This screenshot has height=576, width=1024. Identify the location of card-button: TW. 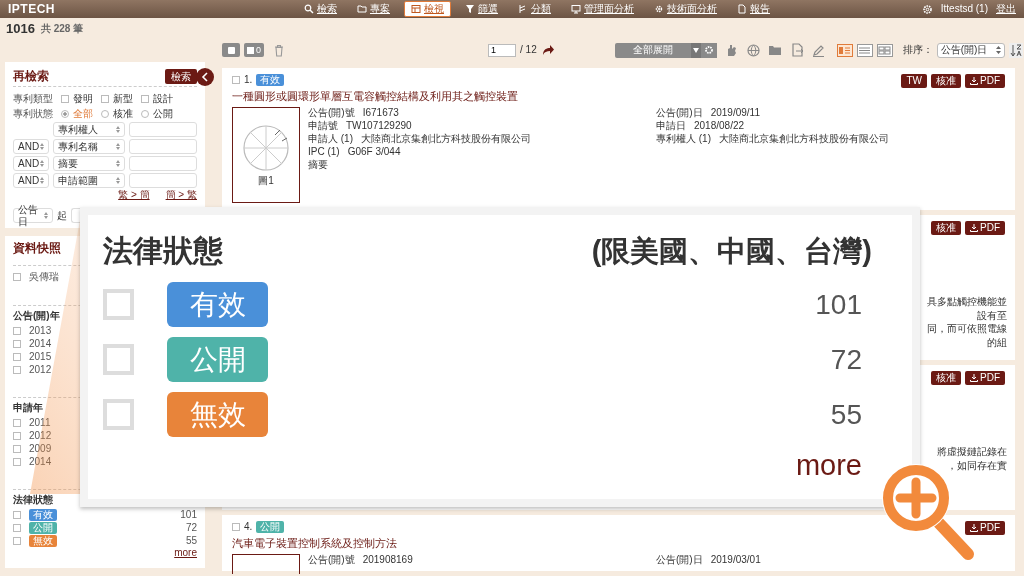
(914, 81).